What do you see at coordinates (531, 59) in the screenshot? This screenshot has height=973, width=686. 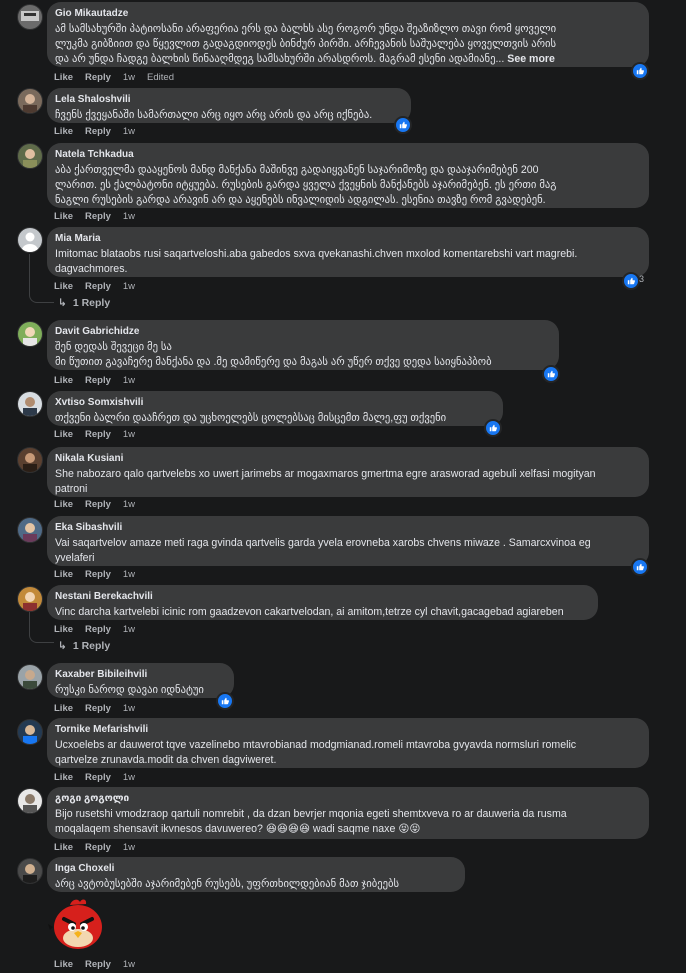 I see `see-more-link: See more` at bounding box center [531, 59].